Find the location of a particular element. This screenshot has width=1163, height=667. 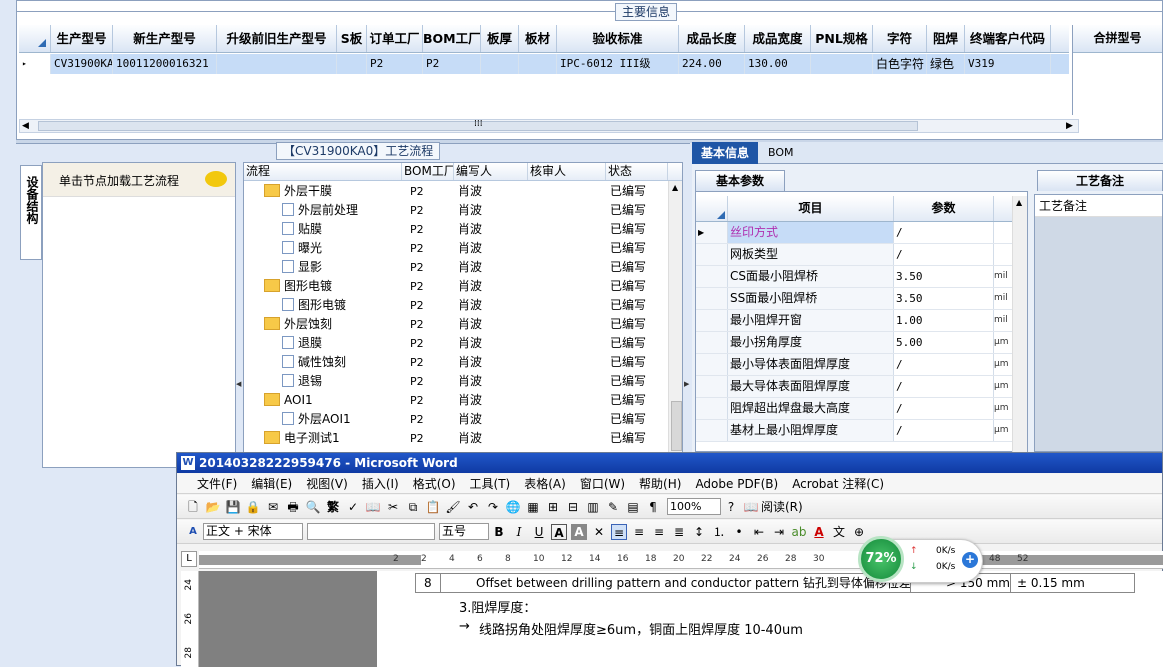

read-mode-icon: 📖 is located at coordinates (751, 507).